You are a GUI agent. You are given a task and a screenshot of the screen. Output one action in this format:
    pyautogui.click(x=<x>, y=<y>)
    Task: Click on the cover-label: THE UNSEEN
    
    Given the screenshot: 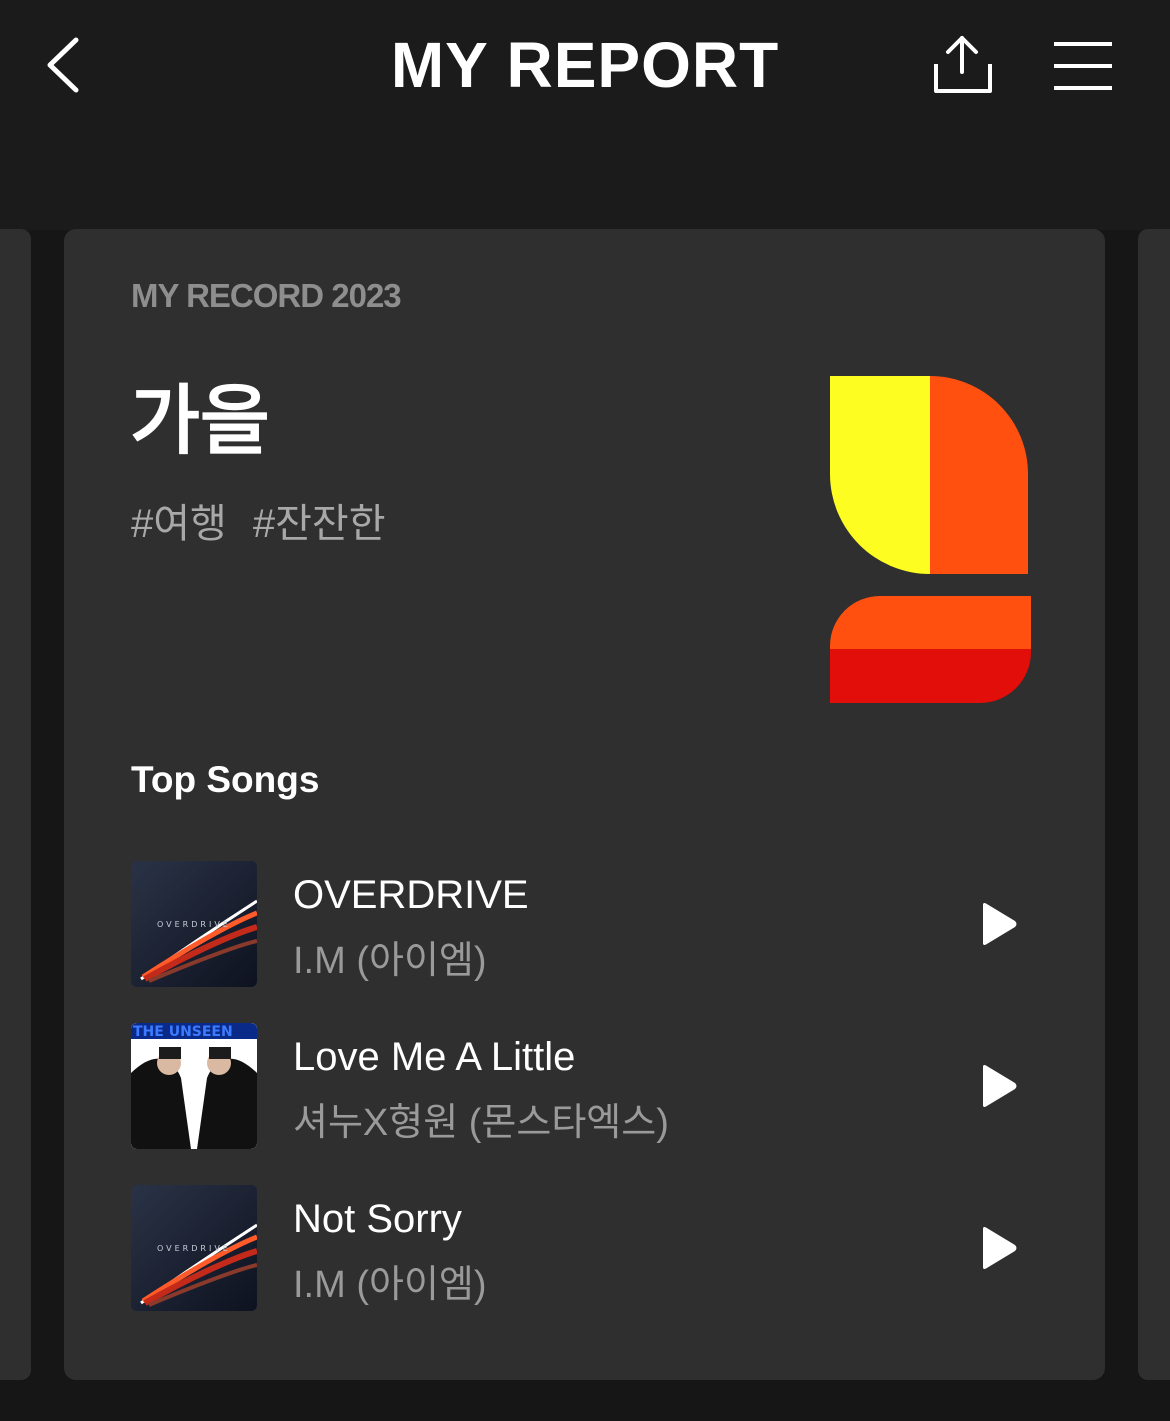 What is the action you would take?
    pyautogui.click(x=183, y=1032)
    